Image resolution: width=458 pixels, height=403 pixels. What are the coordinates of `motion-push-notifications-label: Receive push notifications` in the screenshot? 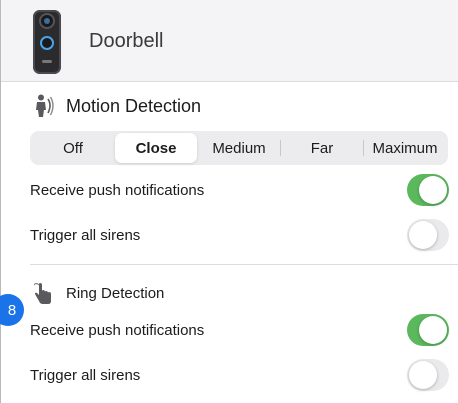 It's located at (117, 190).